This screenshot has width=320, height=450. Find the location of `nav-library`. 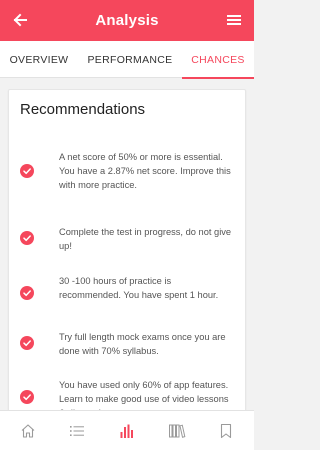

nav-library is located at coordinates (177, 430).